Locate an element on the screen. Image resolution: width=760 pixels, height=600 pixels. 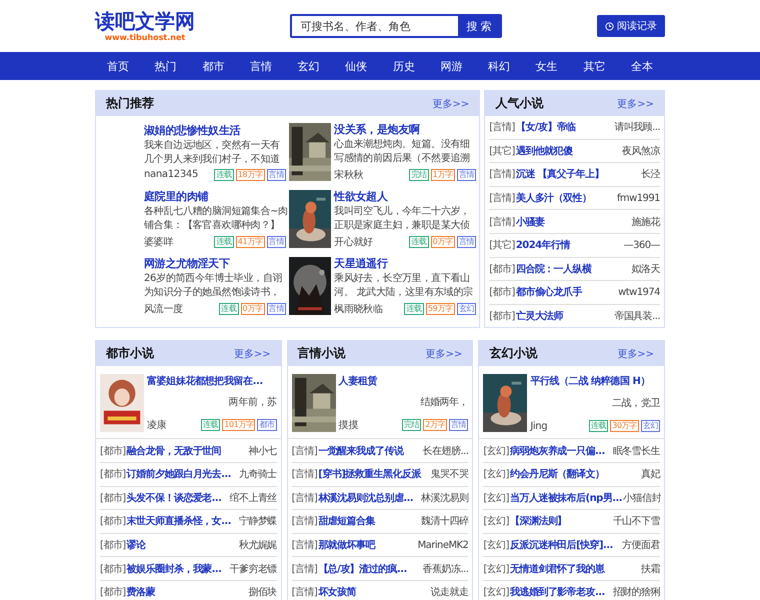
nav-link: 都市 is located at coordinates (213, 66).